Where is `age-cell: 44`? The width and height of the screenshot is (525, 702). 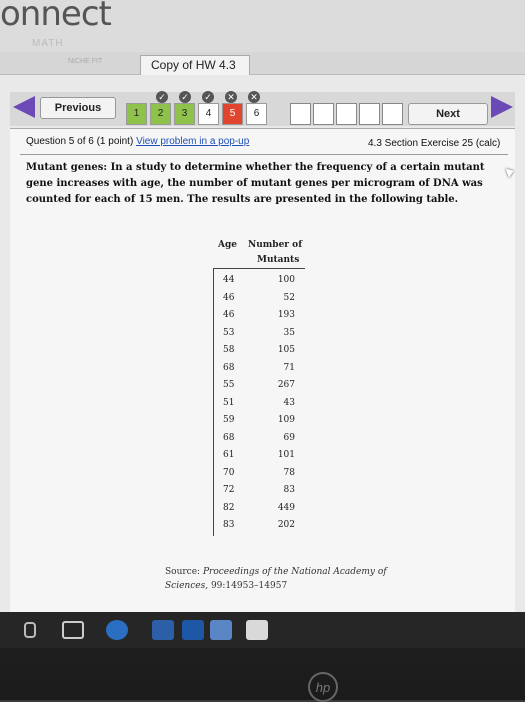 age-cell: 44 is located at coordinates (229, 280).